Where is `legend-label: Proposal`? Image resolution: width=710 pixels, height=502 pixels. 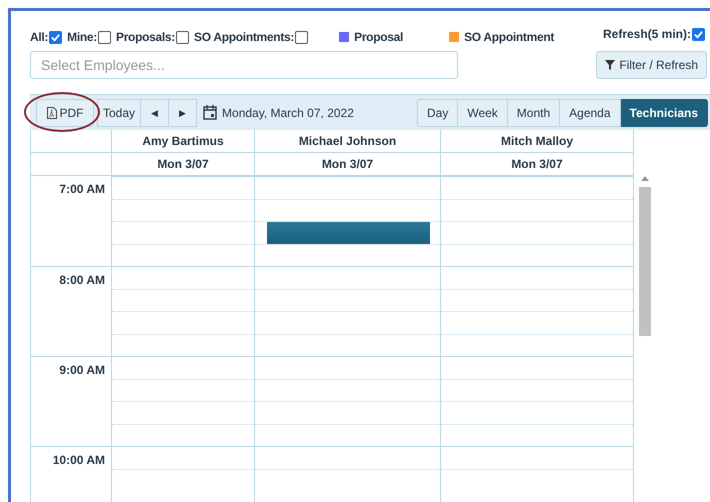 legend-label: Proposal is located at coordinates (379, 37).